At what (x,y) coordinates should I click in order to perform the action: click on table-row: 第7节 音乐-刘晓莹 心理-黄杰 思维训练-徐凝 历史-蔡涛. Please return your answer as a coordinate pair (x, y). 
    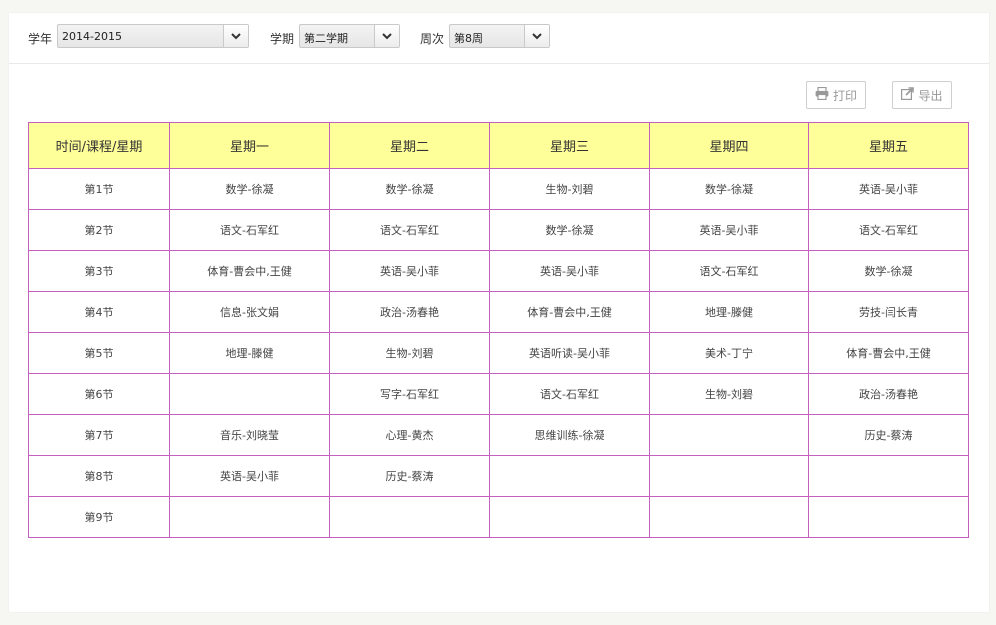
    Looking at the image, I should click on (498, 435).